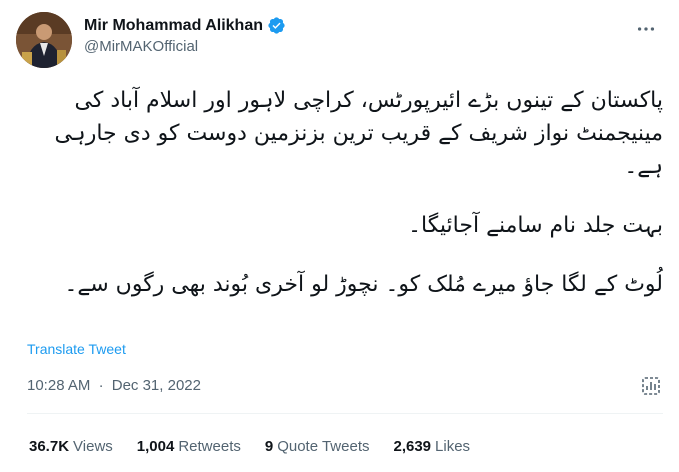  I want to click on author-names: Mir Mohammad Alikhan @MirMAKOfficial, so click(185, 35).